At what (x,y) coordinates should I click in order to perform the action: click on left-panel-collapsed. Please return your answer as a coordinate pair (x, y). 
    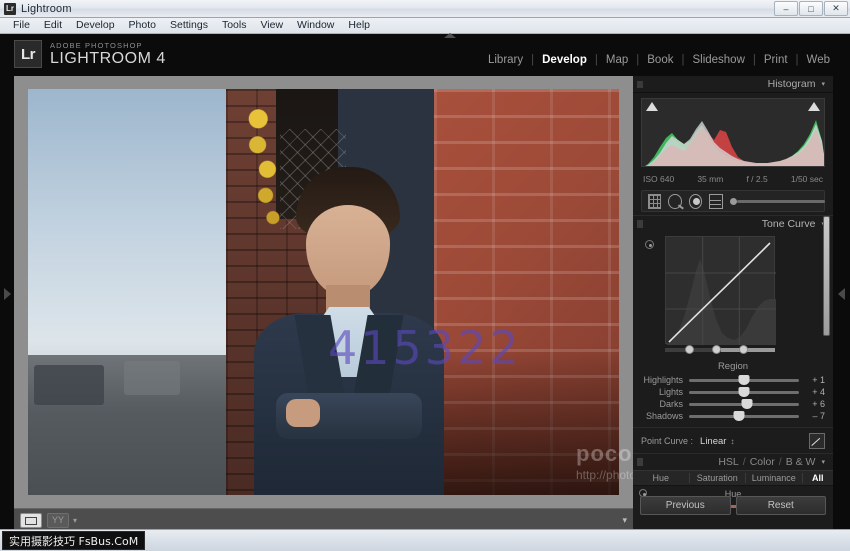
    Looking at the image, I should click on (7, 303).